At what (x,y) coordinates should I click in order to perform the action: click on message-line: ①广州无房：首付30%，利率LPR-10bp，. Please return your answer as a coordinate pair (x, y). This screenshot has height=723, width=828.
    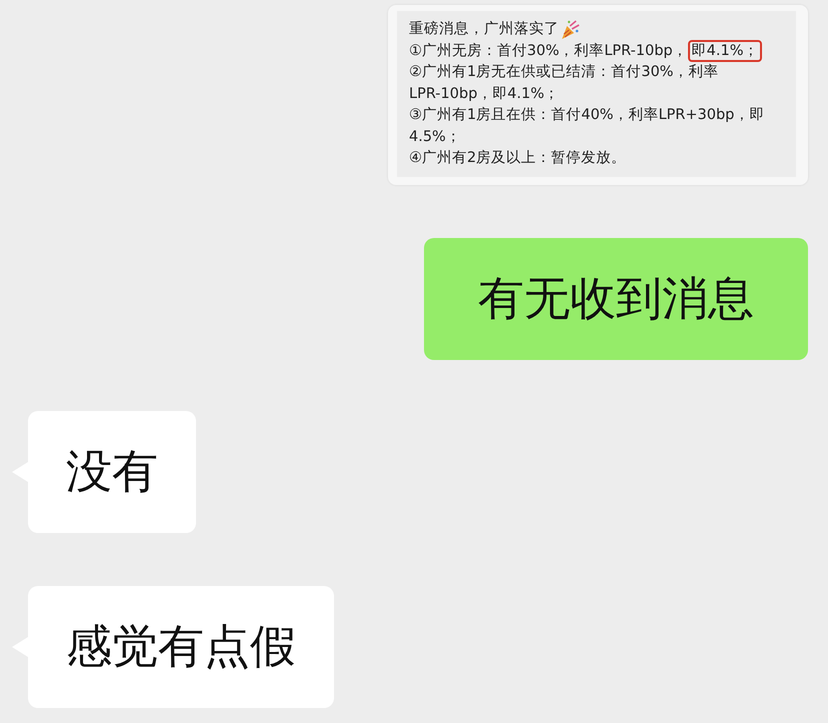
    Looking at the image, I should click on (548, 51).